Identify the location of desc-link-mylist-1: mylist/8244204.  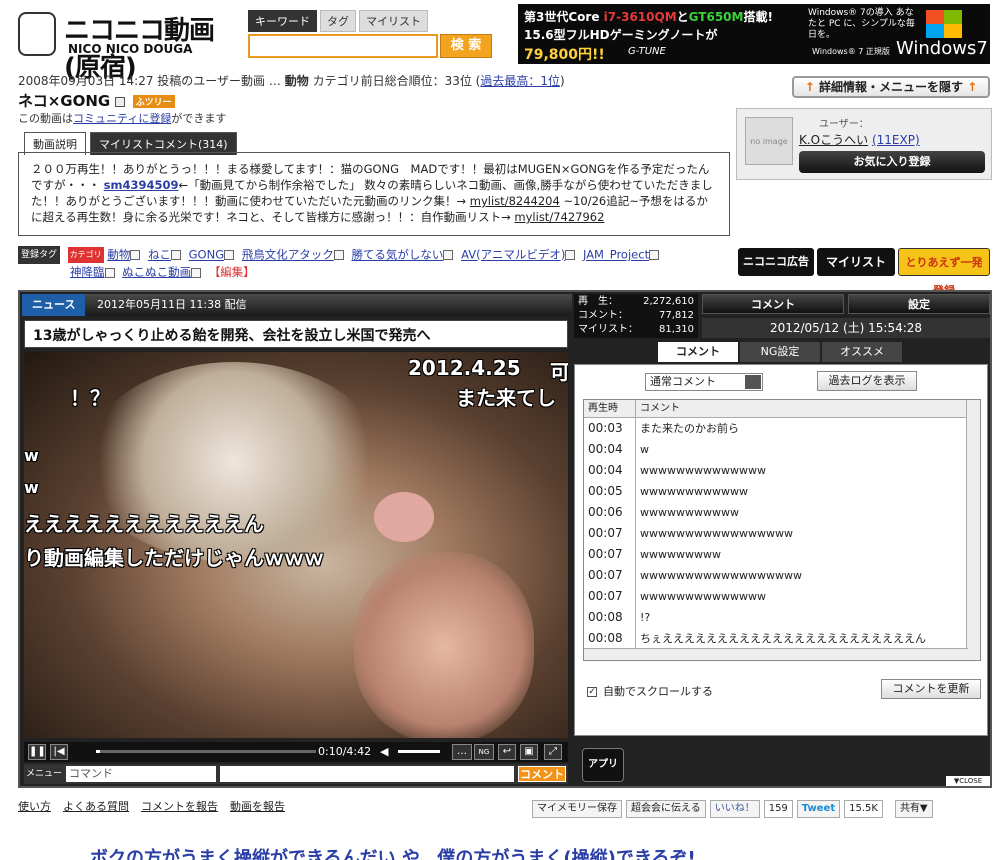
(515, 201).